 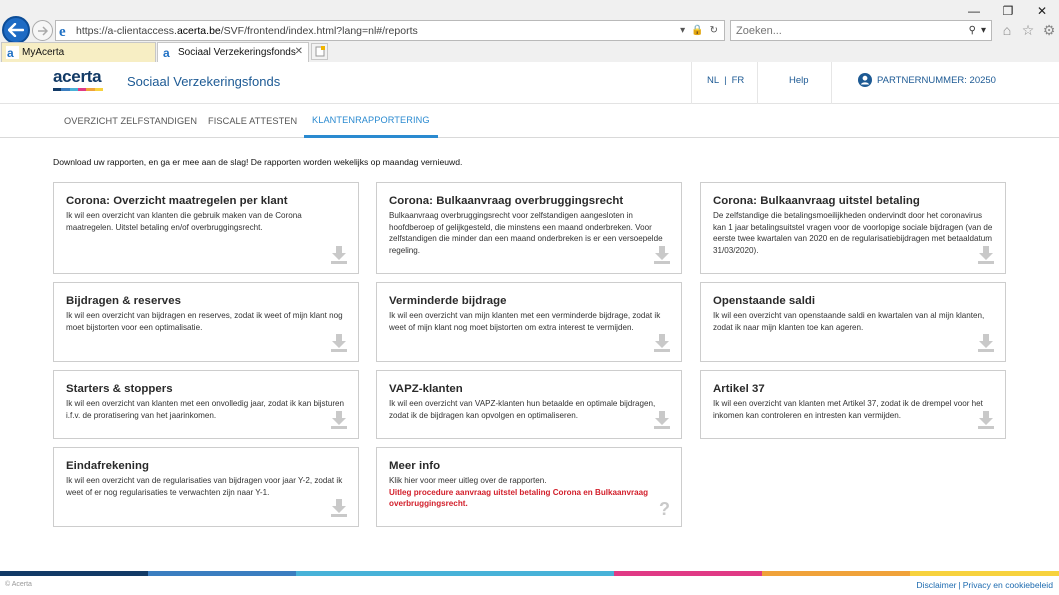 What do you see at coordinates (972, 30) in the screenshot?
I see `search-icon: ⚲` at bounding box center [972, 30].